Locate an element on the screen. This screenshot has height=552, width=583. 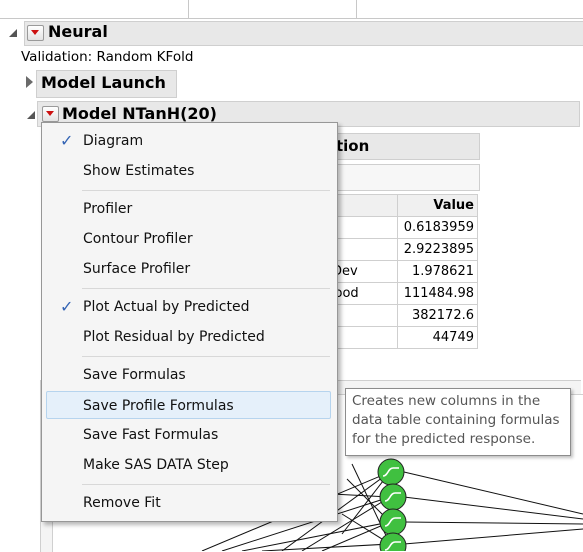
table-header-value: Value is located at coordinates (437, 205).